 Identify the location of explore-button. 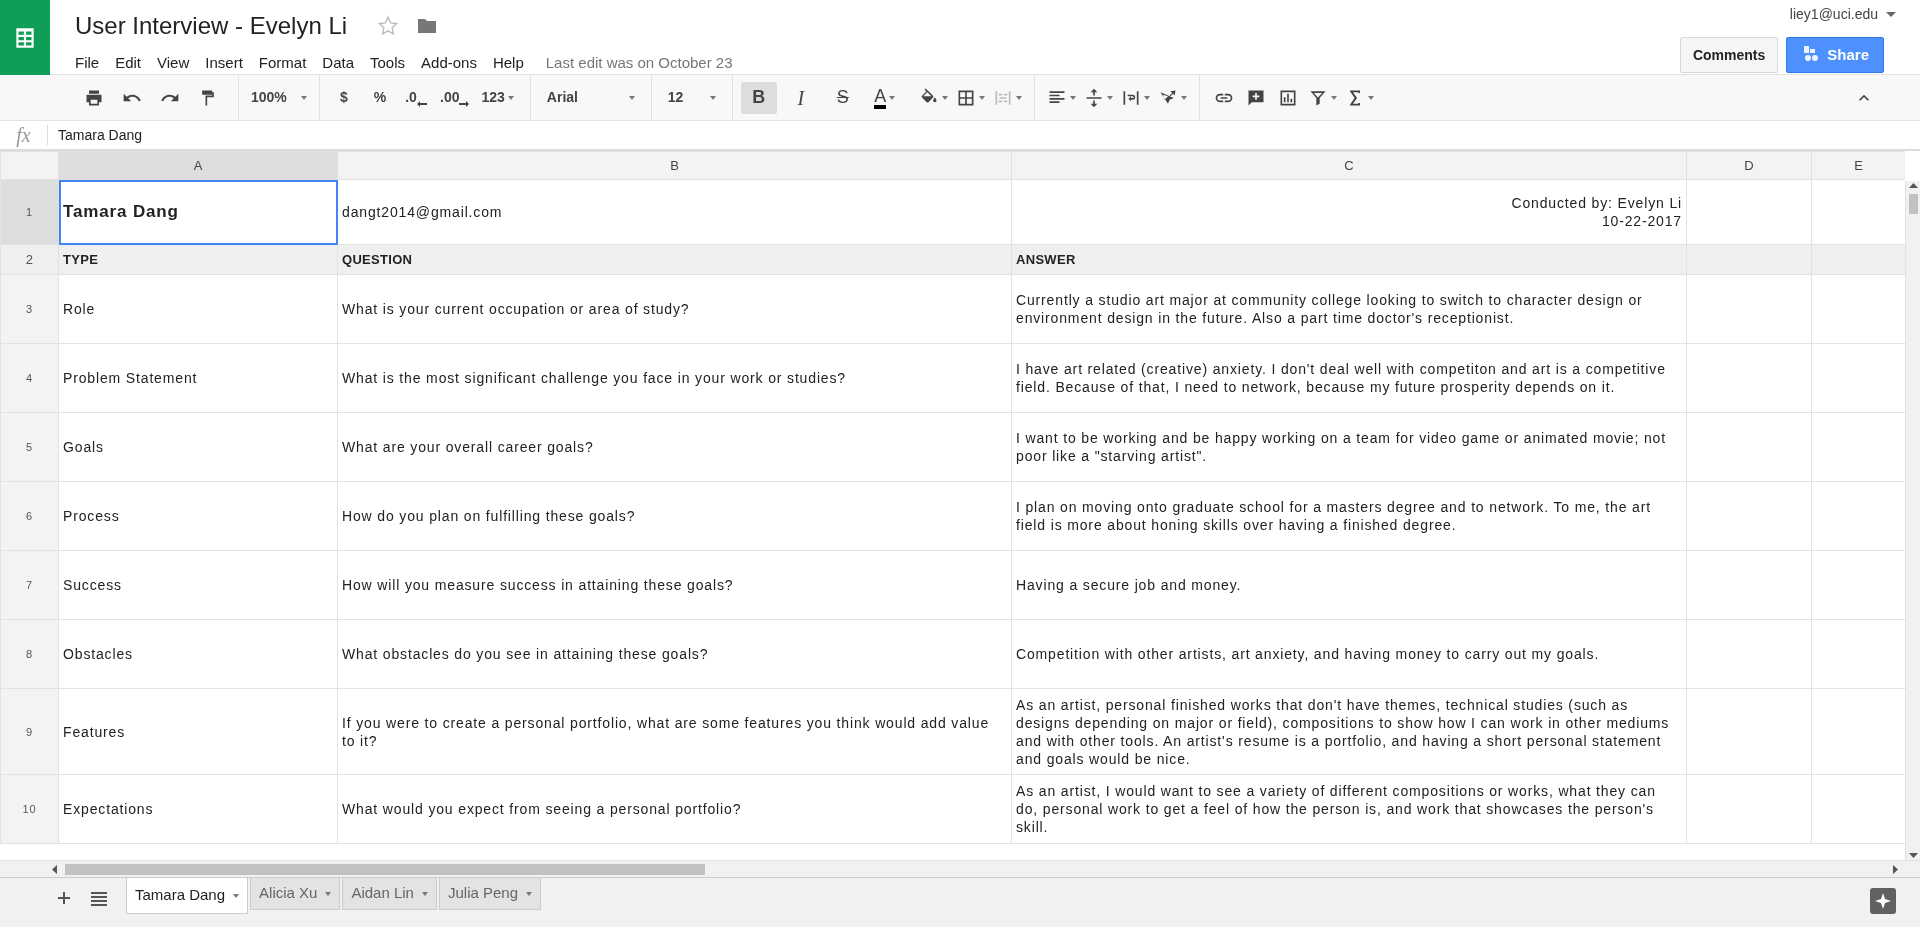
(1883, 901).